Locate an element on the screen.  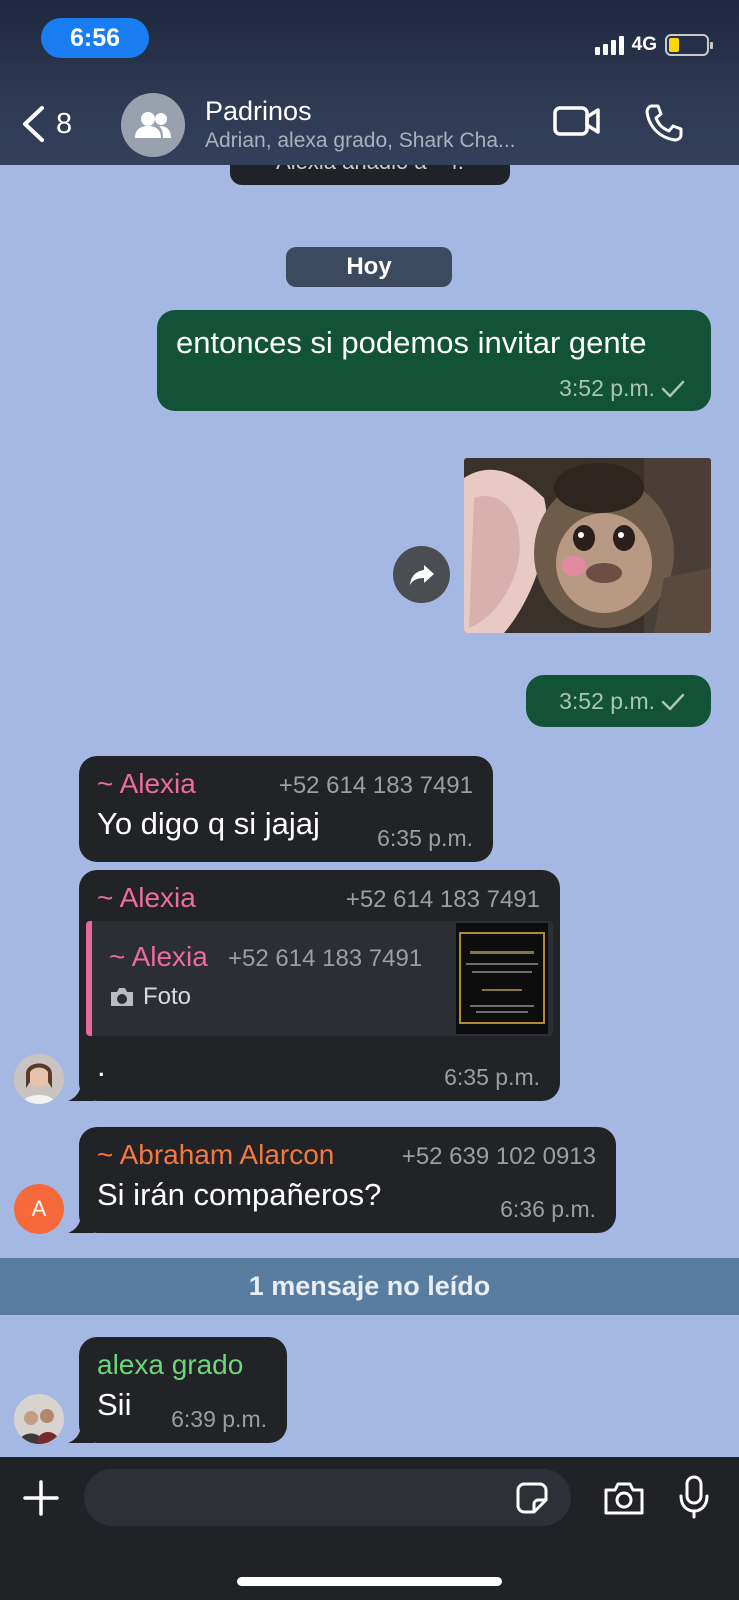
status-time: 6:56 is located at coordinates (95, 38).